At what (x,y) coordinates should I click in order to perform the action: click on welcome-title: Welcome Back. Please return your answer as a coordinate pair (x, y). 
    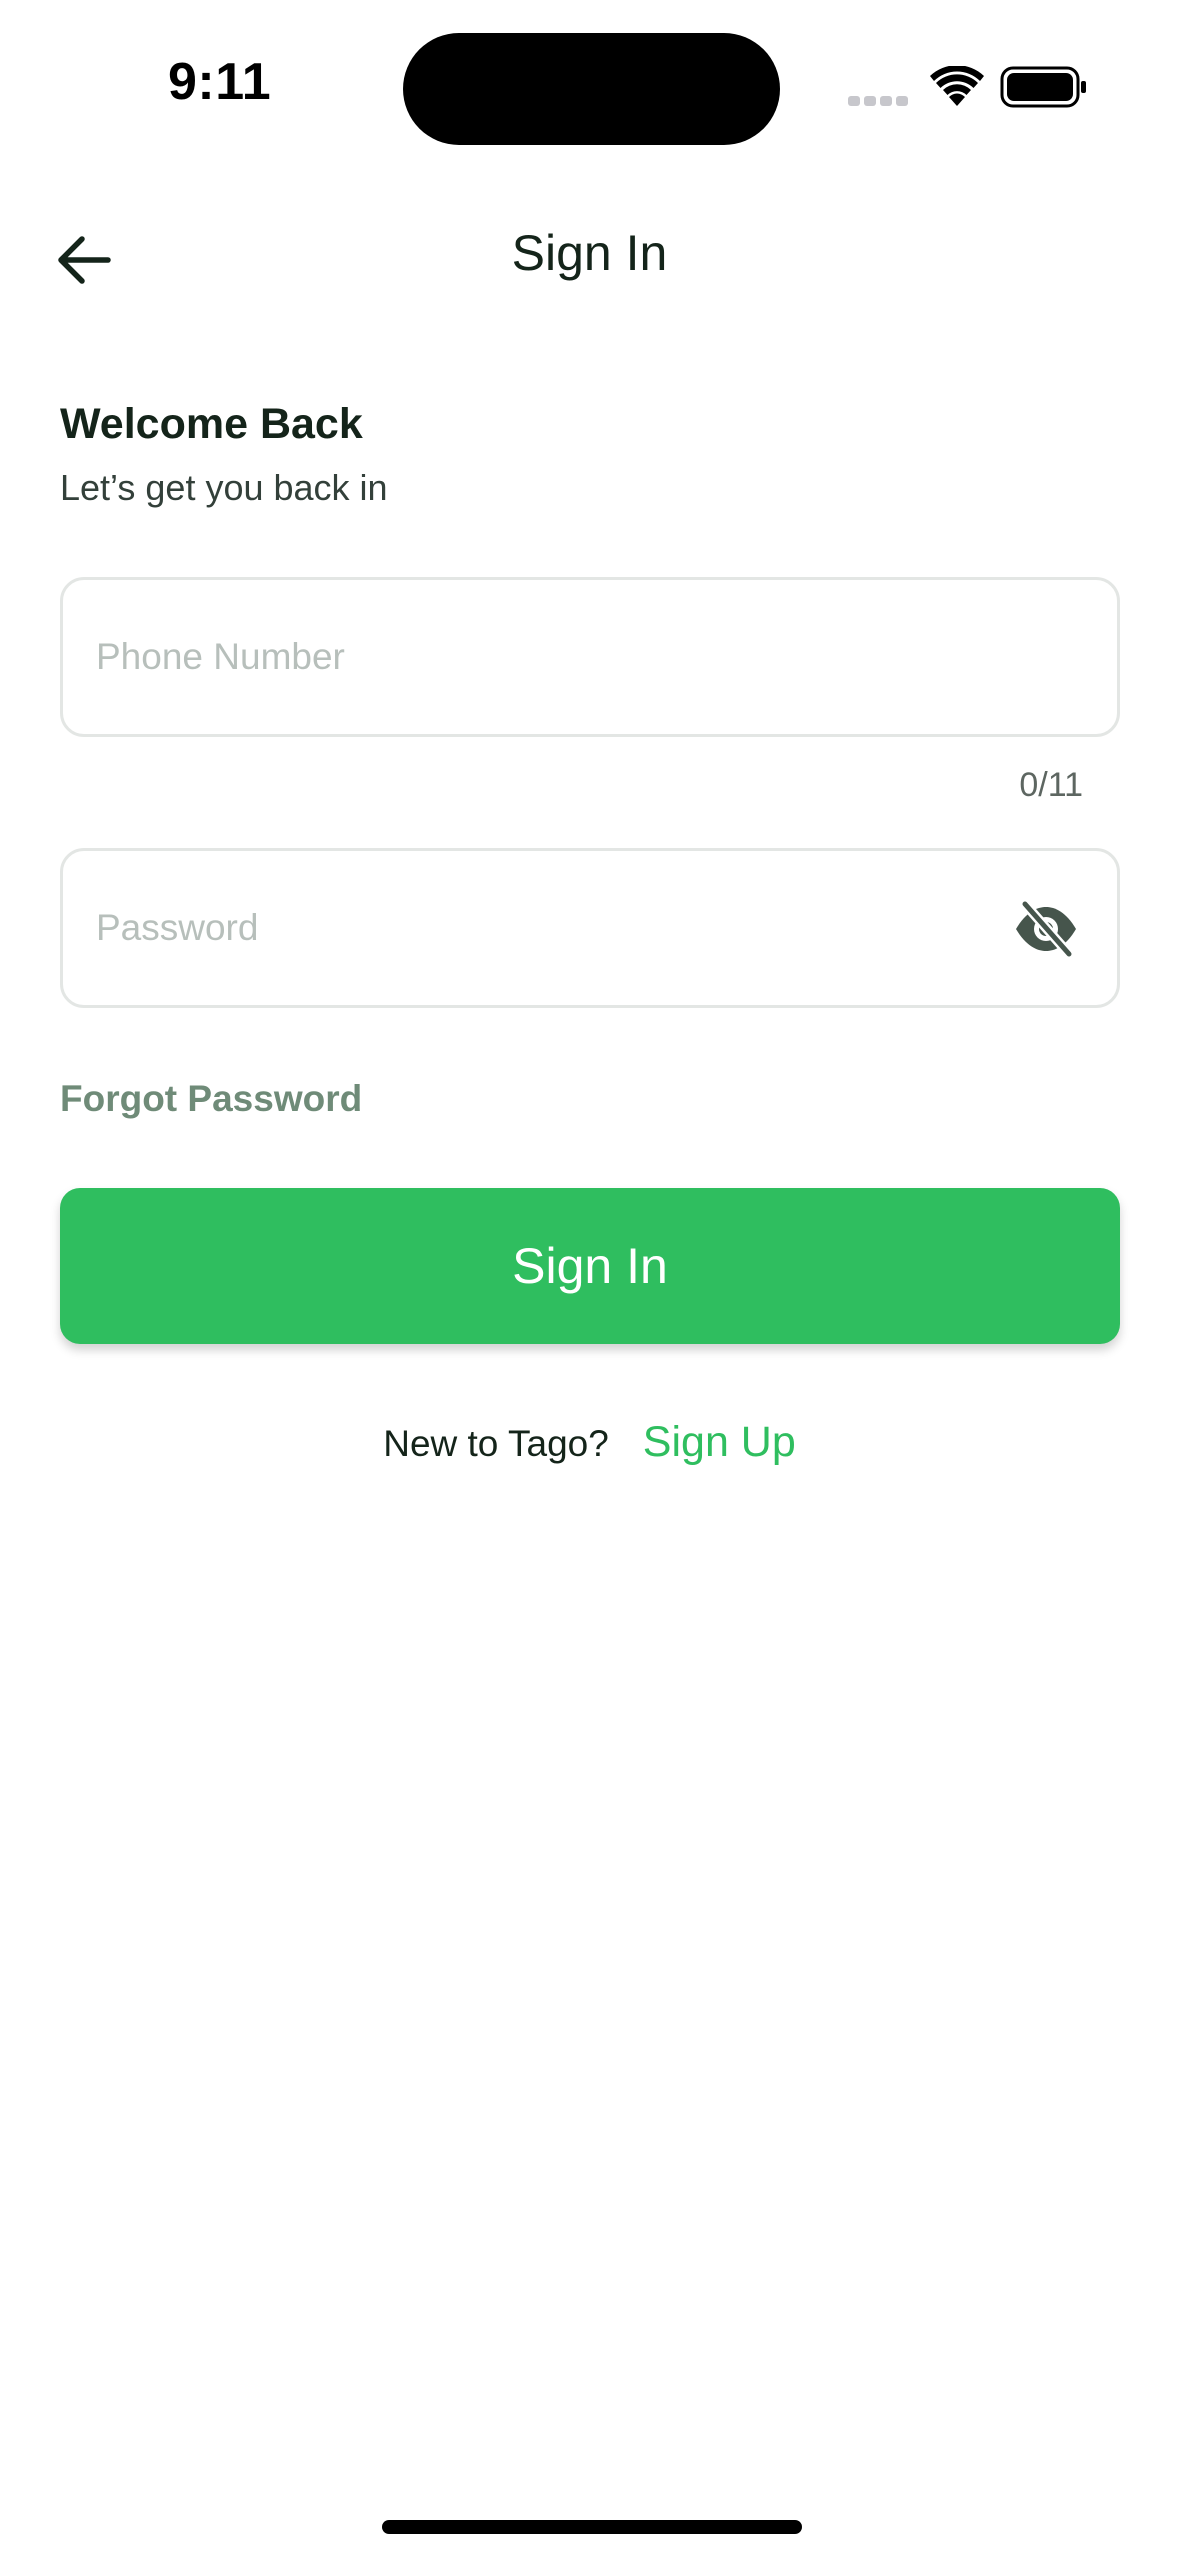
    Looking at the image, I should click on (211, 424).